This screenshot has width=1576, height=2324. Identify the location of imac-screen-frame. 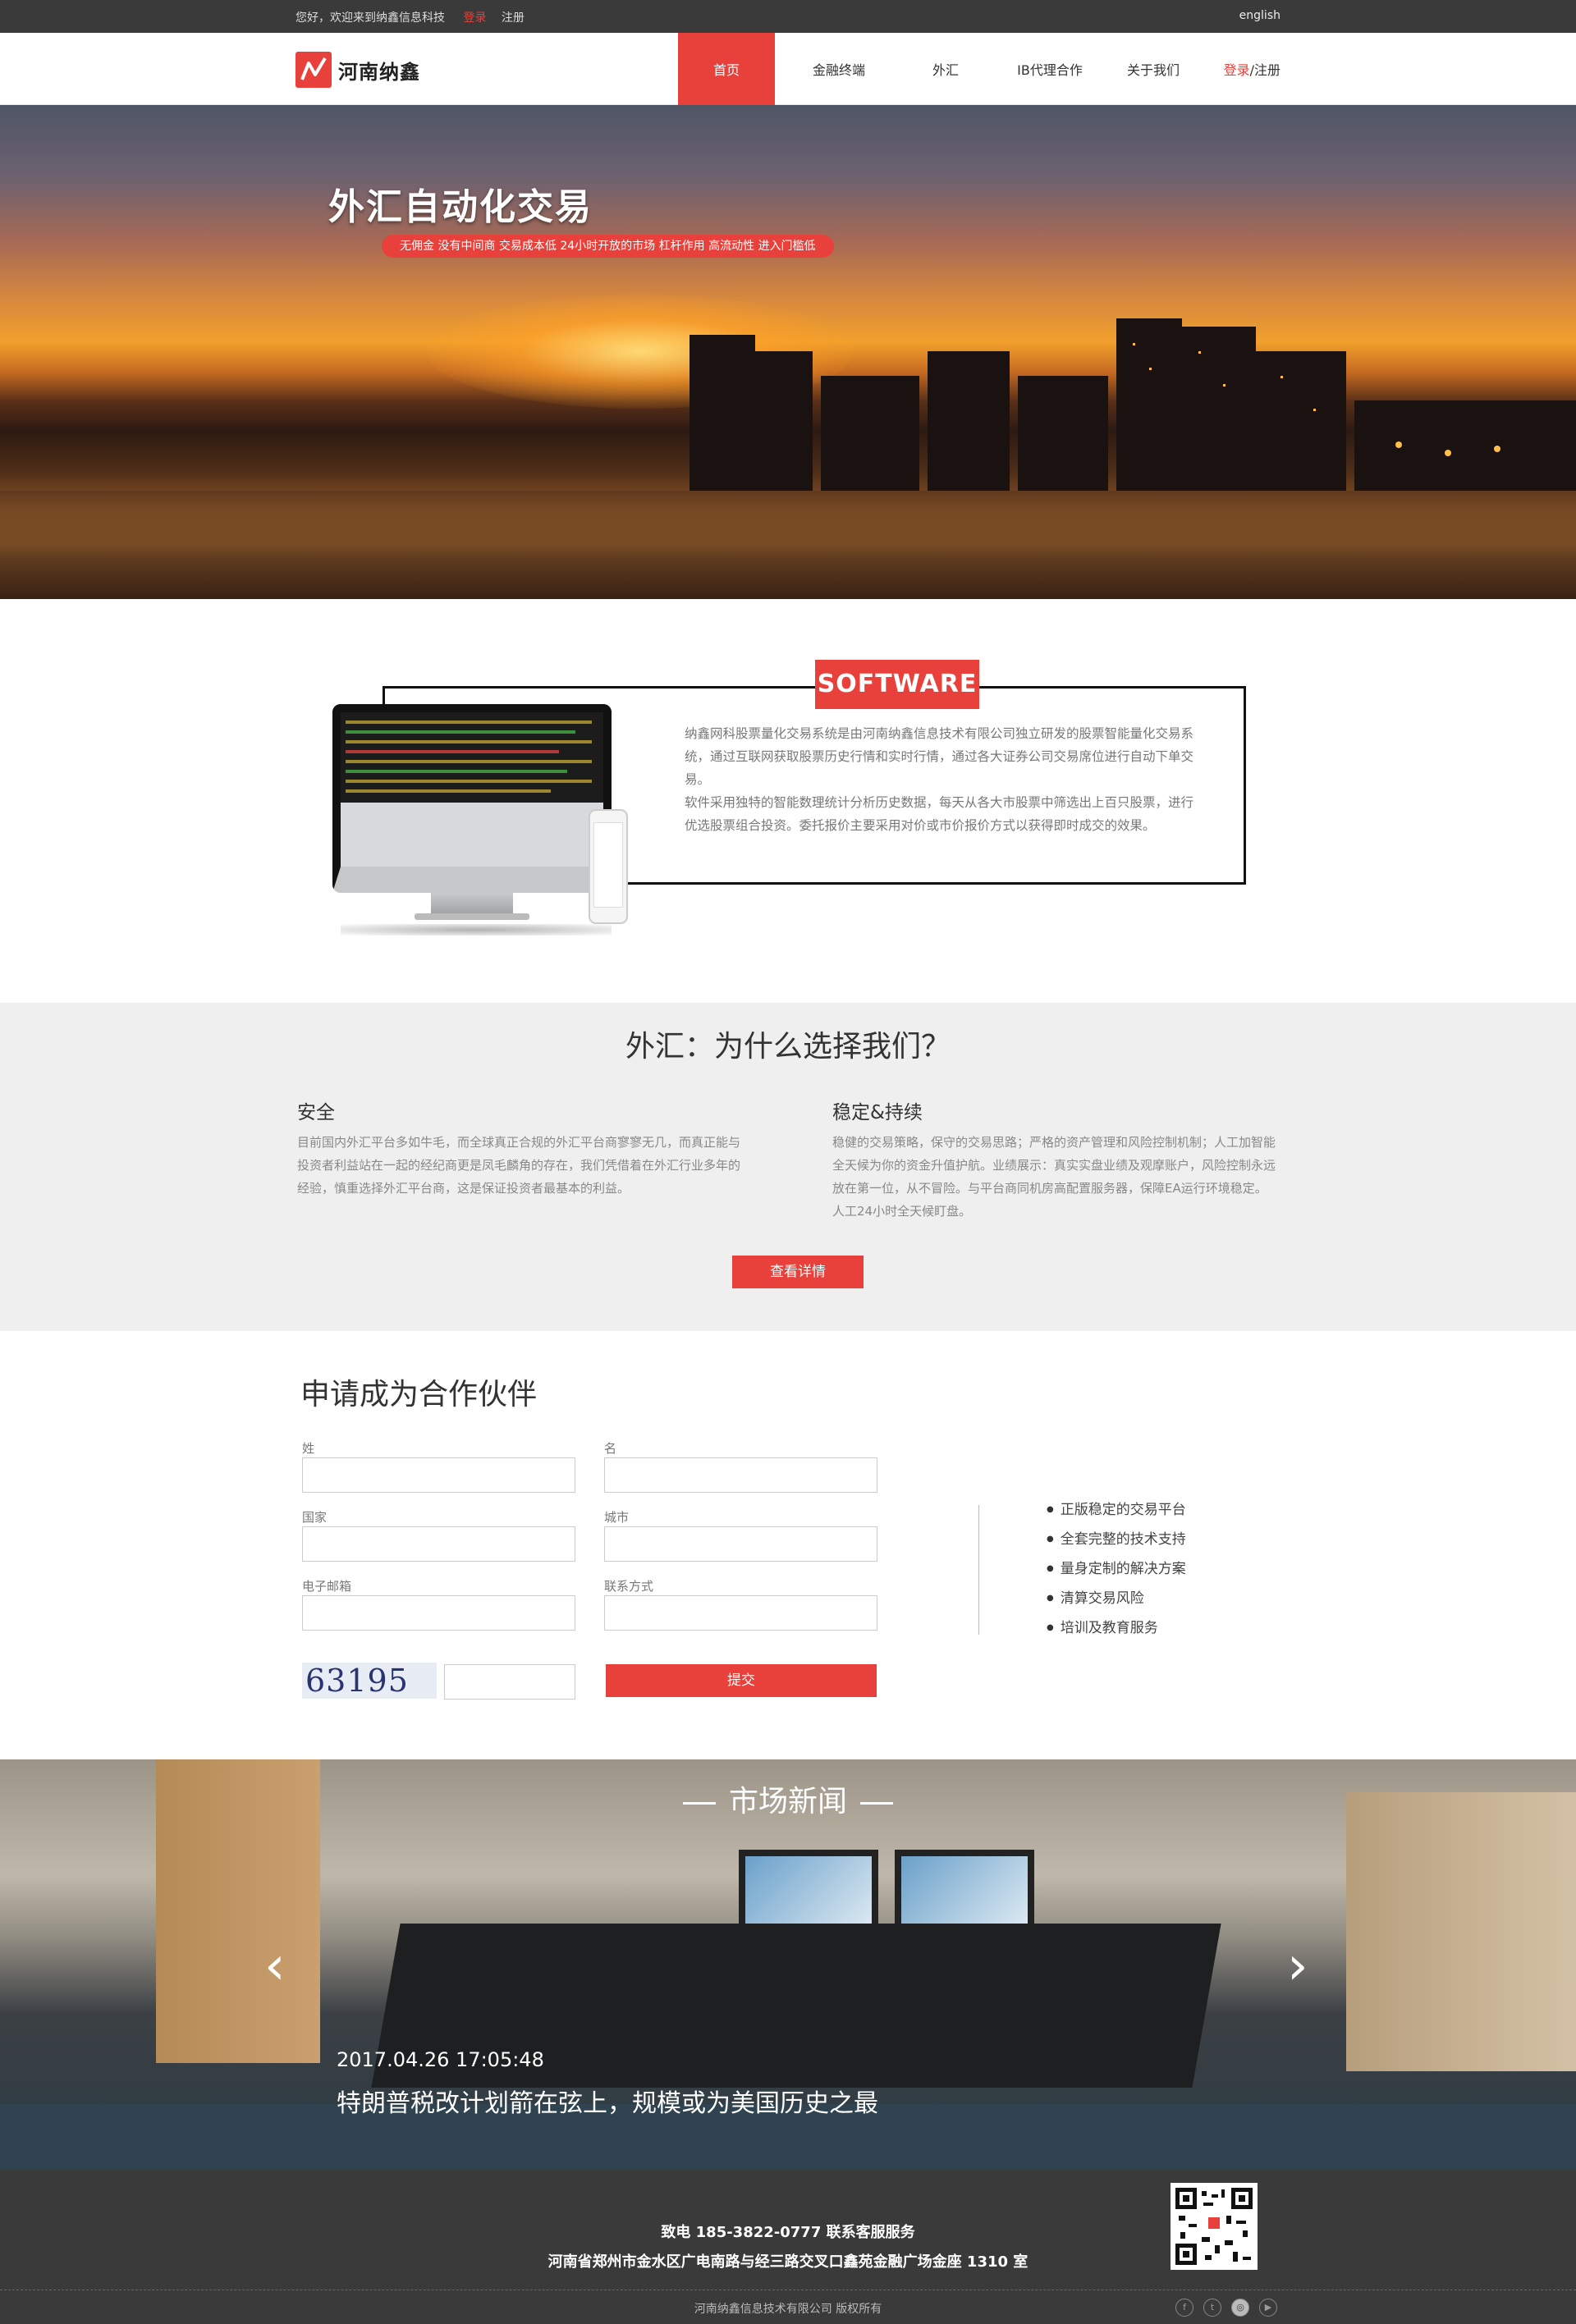
(472, 798).